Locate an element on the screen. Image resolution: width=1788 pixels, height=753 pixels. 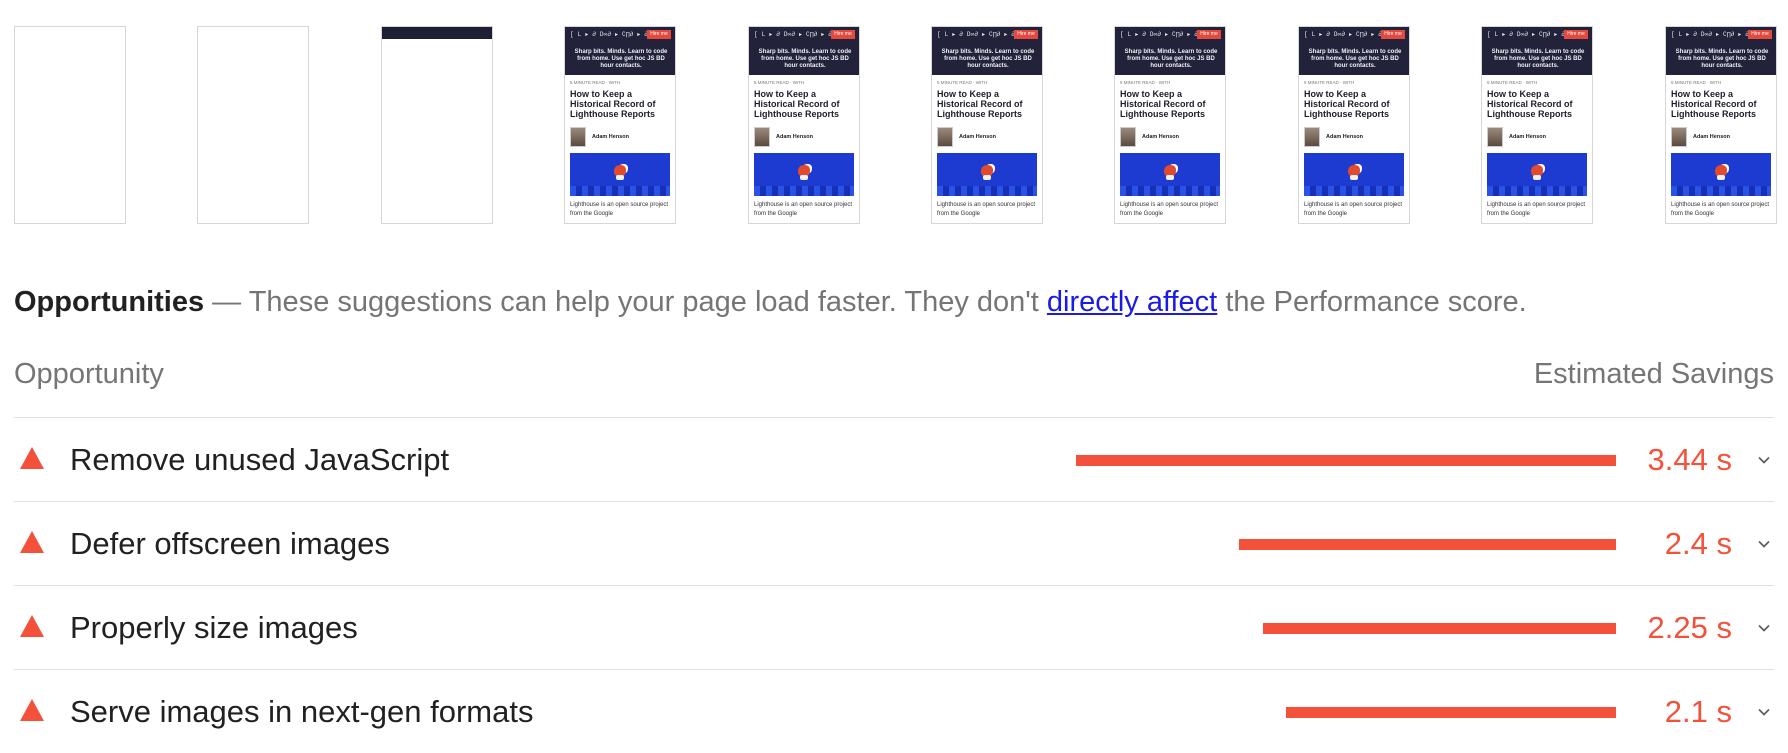
estimated-savings: 2.1 s is located at coordinates (1698, 711).